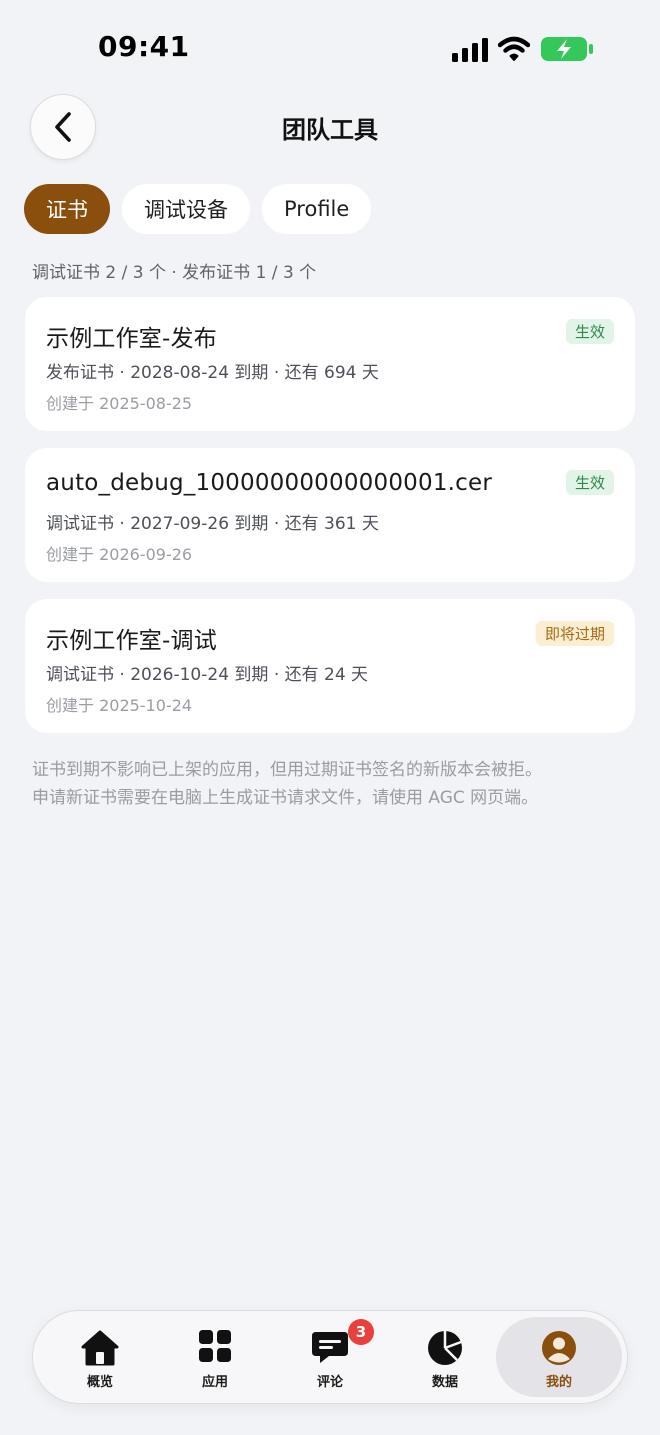 The image size is (660, 1435). I want to click on certificate-created: 创建于 2025-08-25, so click(119, 403).